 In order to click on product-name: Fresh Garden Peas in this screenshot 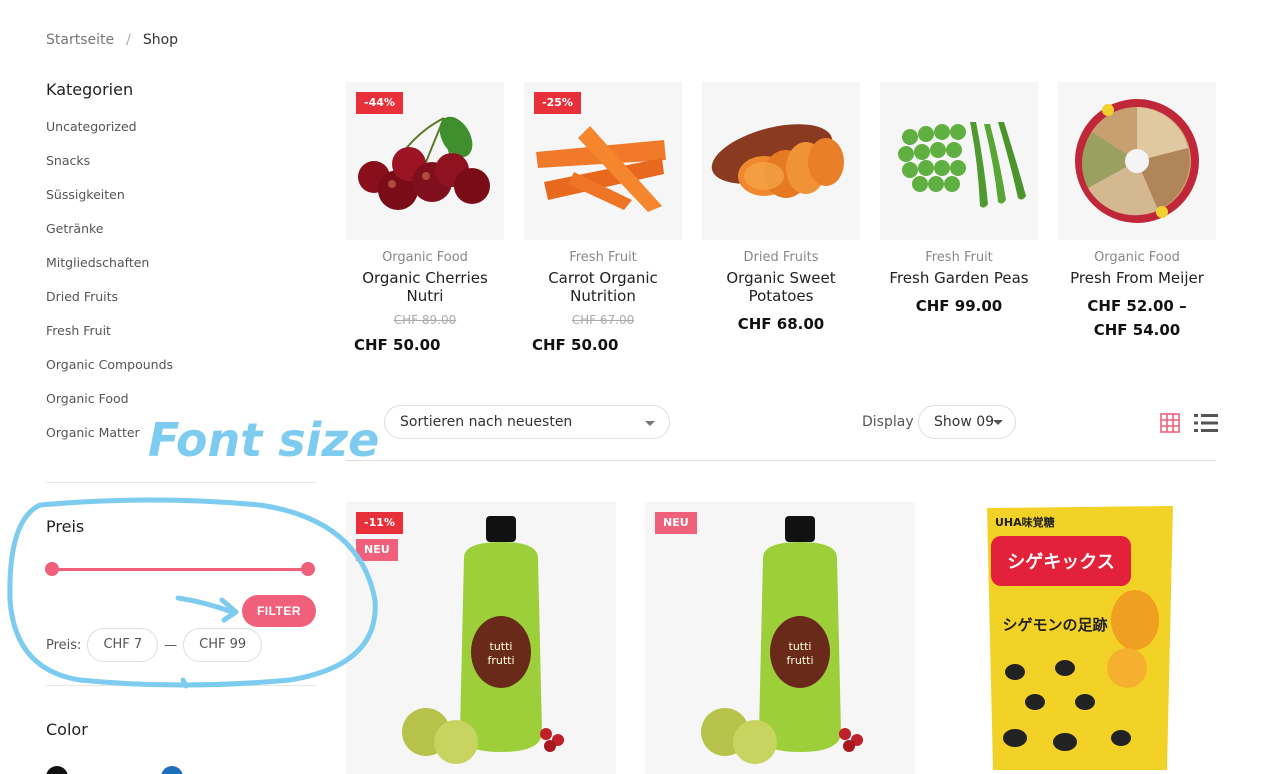, I will do `click(959, 278)`.